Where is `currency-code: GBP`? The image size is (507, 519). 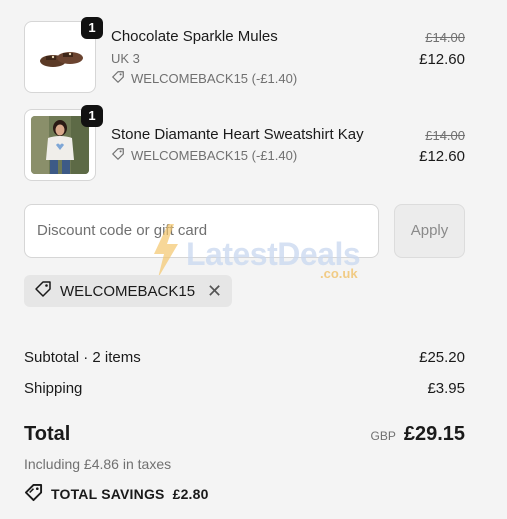
currency-code: GBP is located at coordinates (383, 436).